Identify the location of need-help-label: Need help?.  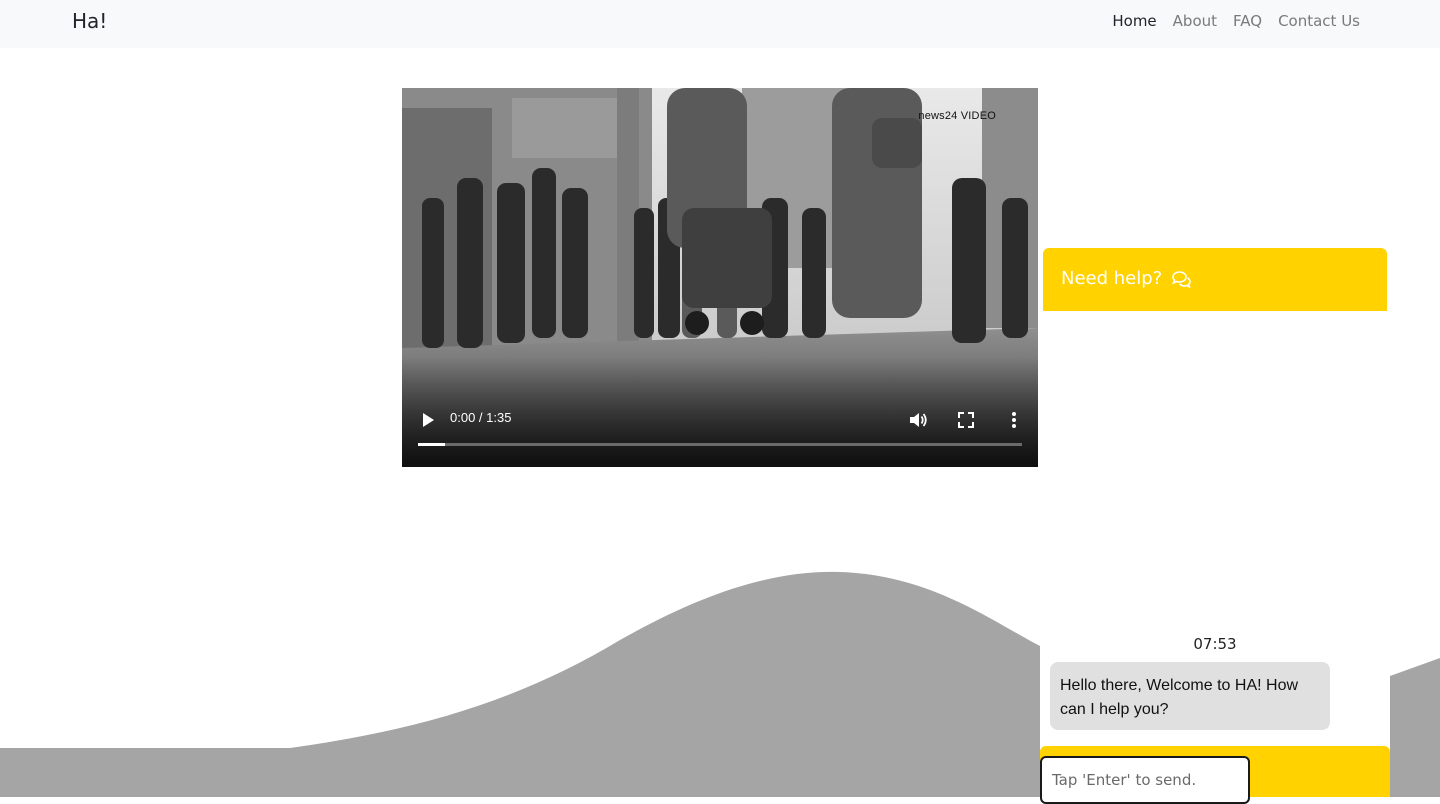
(1112, 278).